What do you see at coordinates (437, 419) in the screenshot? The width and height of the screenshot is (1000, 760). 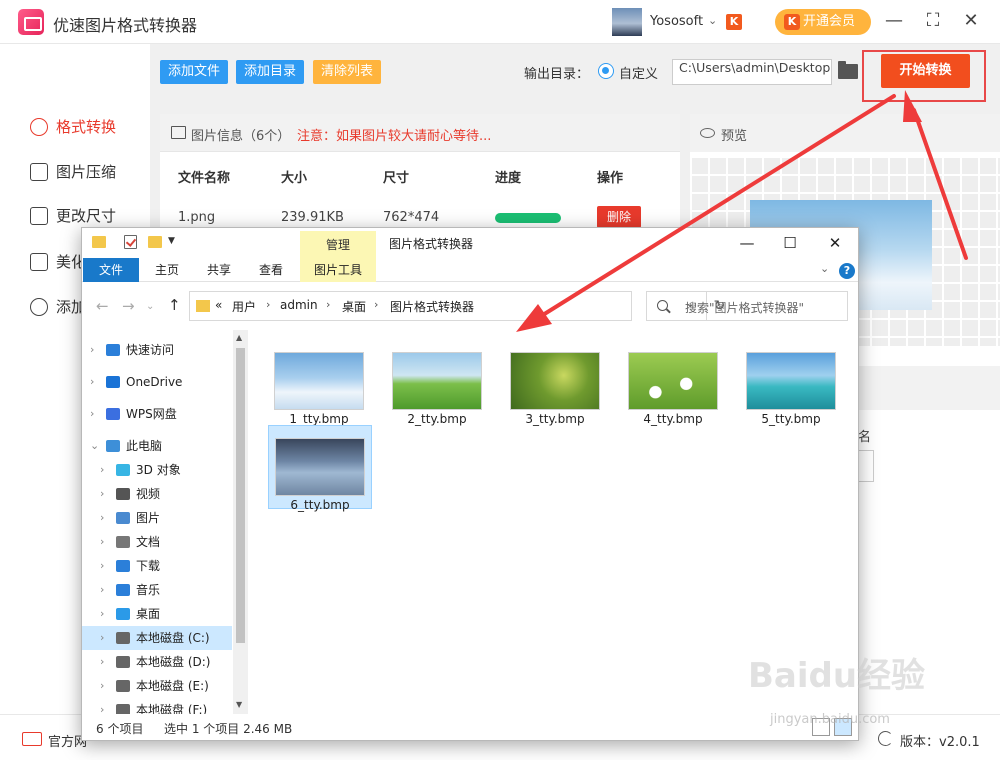 I see `file-name-label: 2_tty.bmp` at bounding box center [437, 419].